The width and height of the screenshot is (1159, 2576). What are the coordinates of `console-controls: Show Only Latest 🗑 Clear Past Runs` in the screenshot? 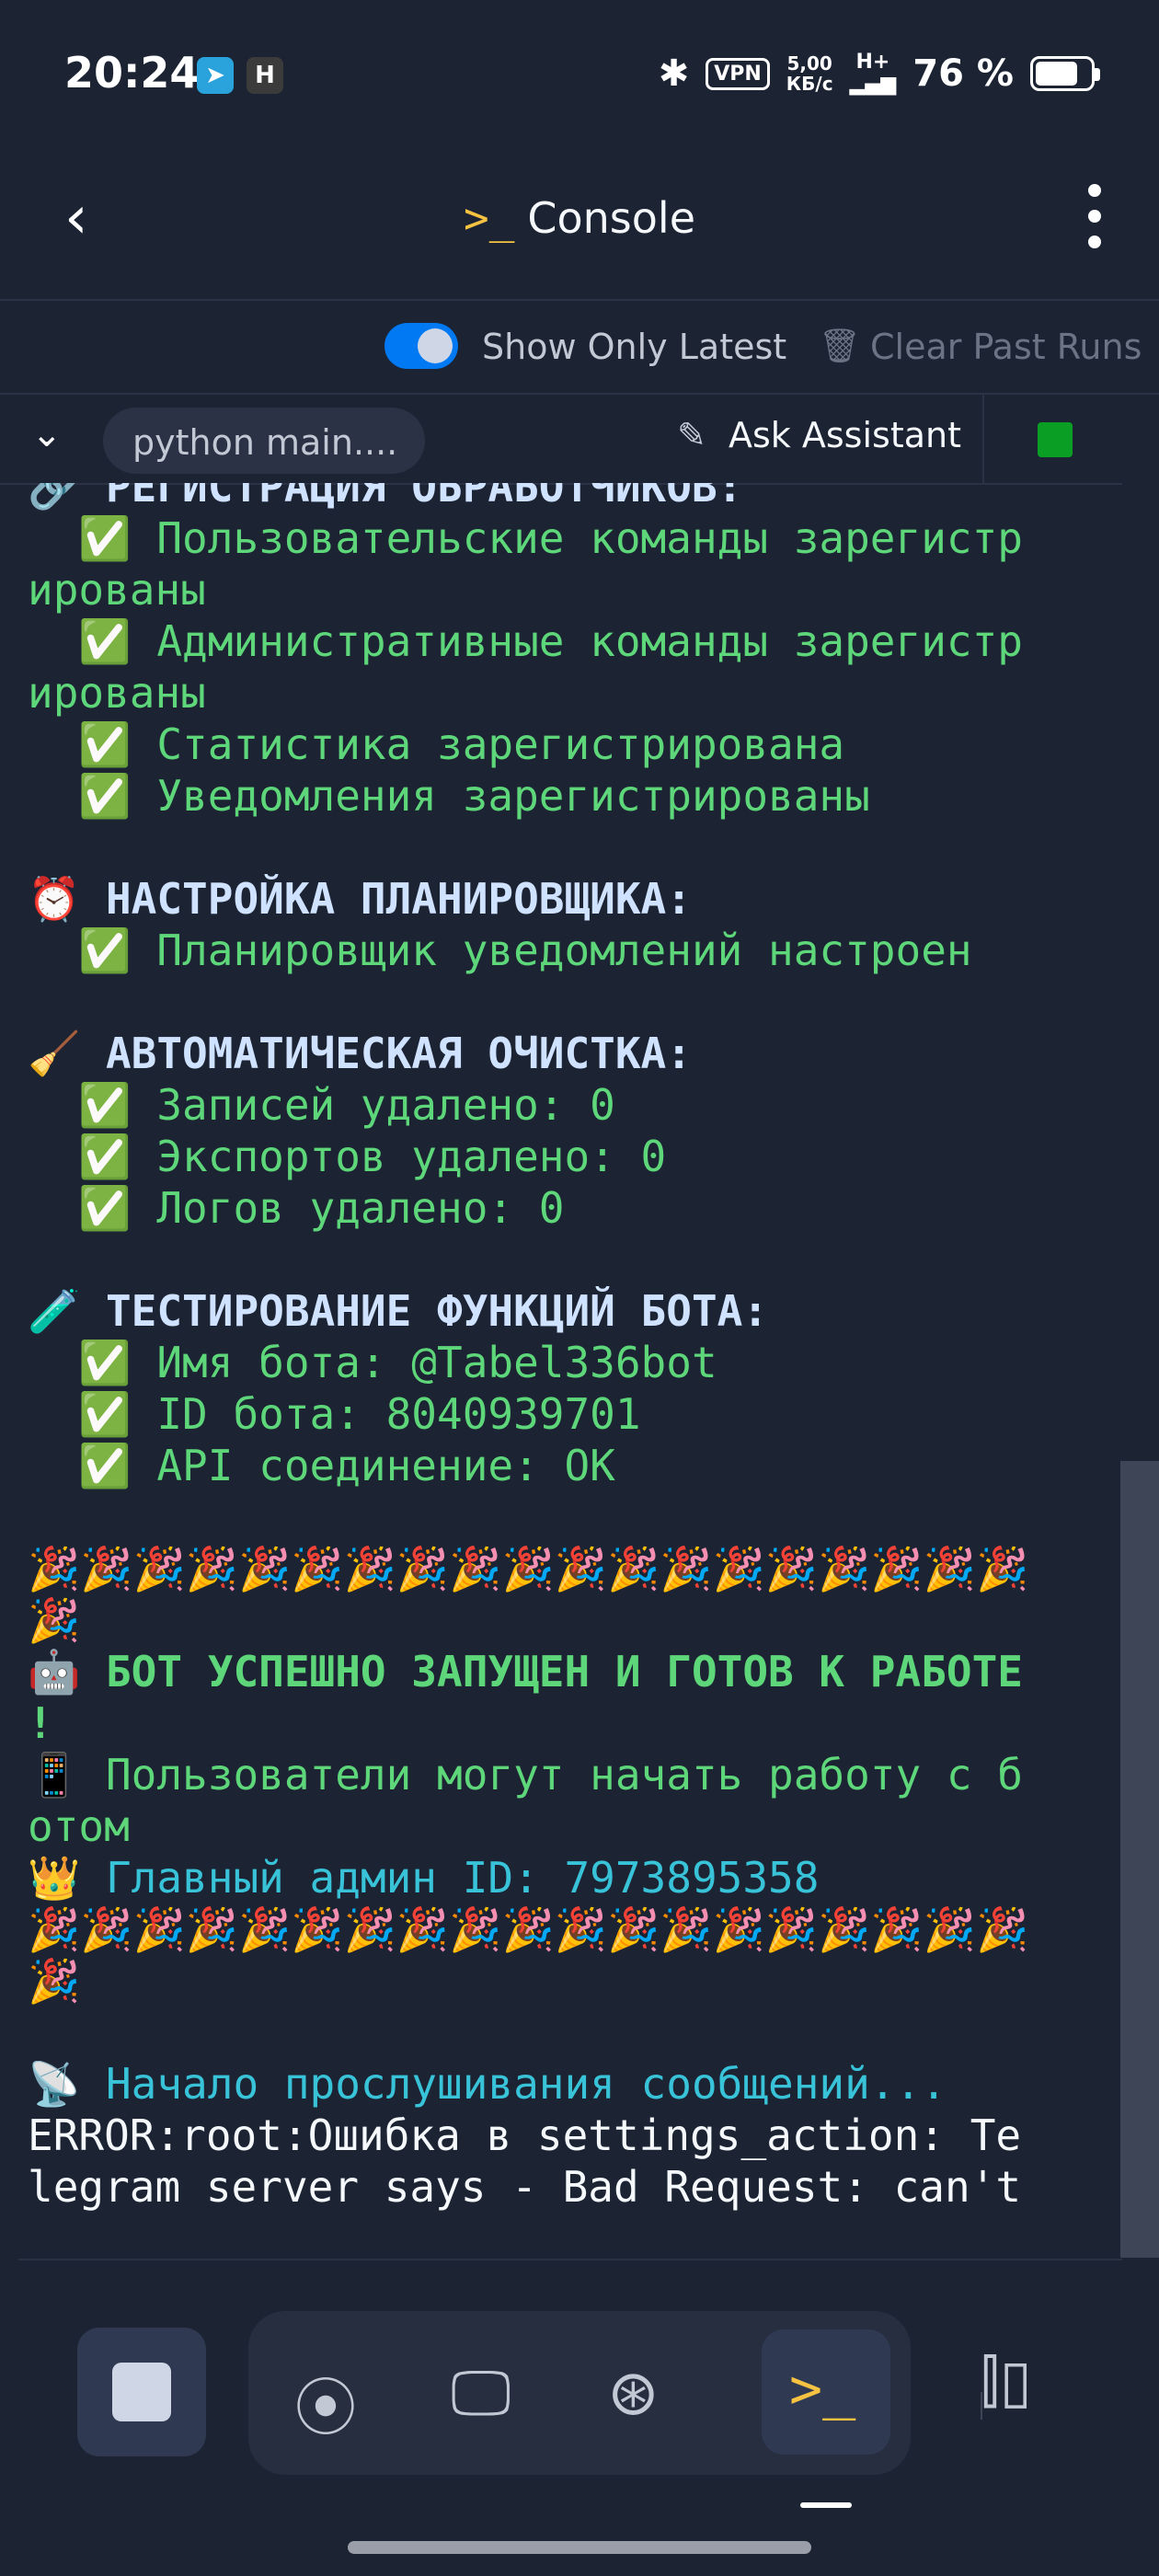 It's located at (579, 348).